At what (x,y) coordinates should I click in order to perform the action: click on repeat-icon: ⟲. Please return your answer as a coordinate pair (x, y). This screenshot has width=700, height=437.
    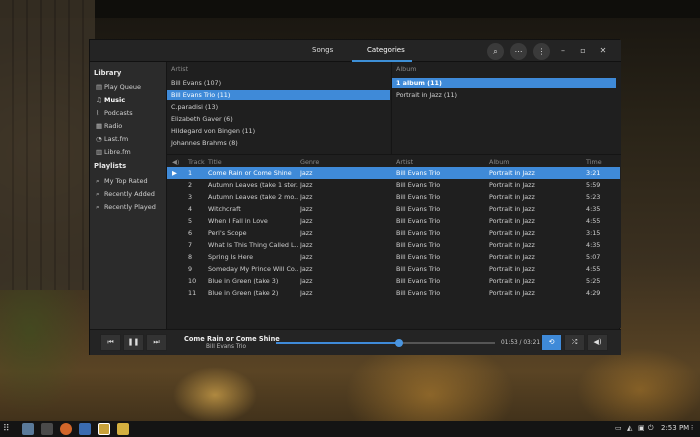
    Looking at the image, I should click on (551, 342).